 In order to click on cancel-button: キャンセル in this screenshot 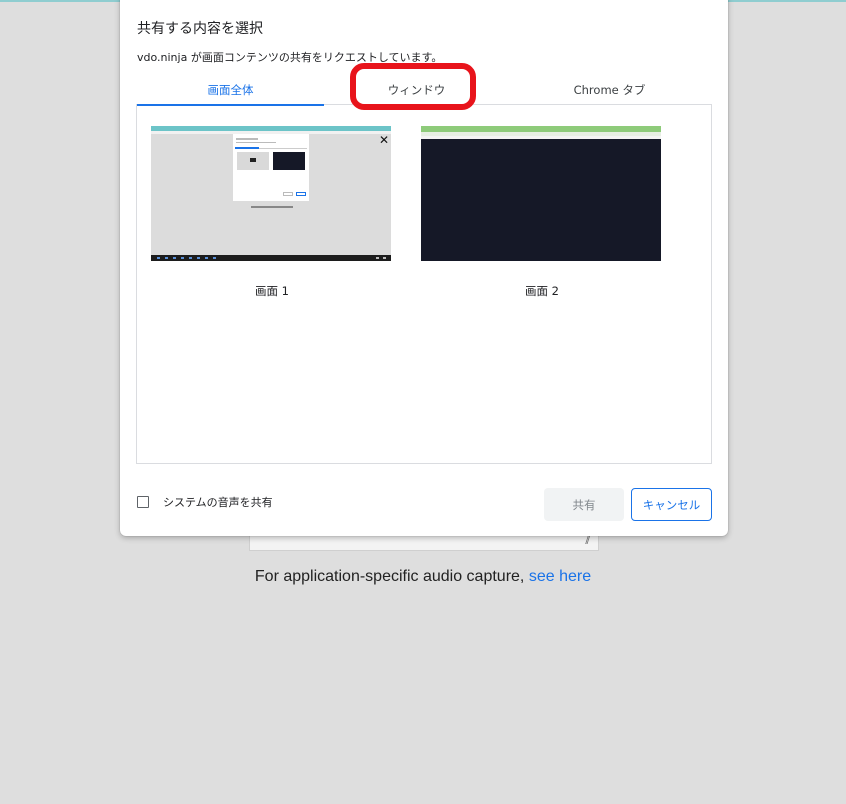, I will do `click(671, 504)`.